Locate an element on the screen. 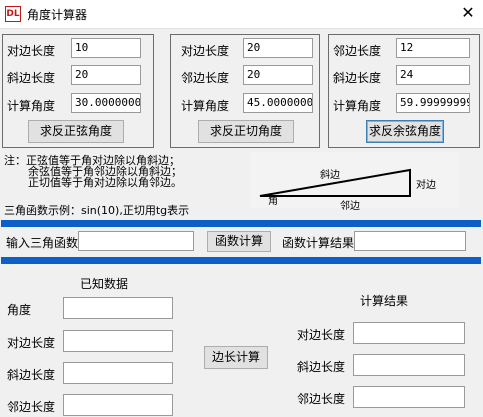  arctan-opp-label: 对边长度 is located at coordinates (205, 51).